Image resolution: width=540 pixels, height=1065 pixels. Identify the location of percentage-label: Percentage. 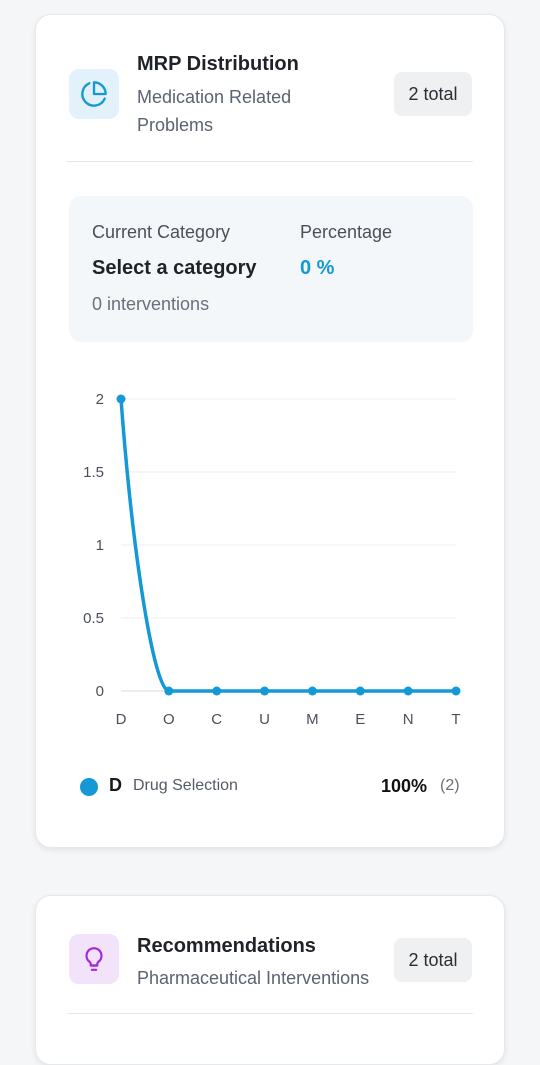
(346, 232).